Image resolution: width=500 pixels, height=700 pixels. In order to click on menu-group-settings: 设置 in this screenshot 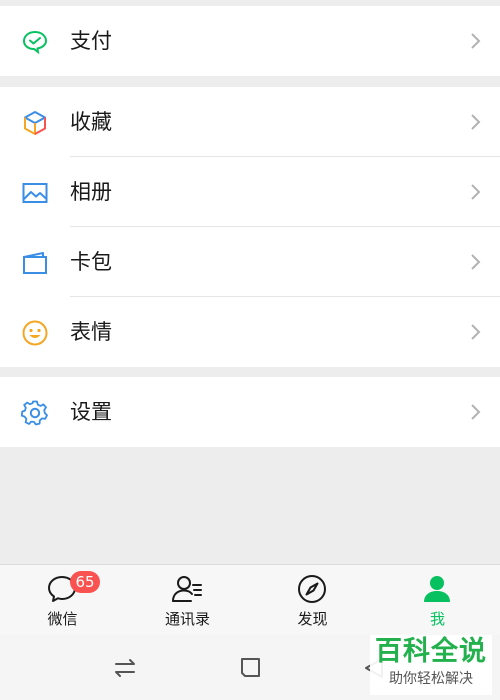, I will do `click(250, 412)`.